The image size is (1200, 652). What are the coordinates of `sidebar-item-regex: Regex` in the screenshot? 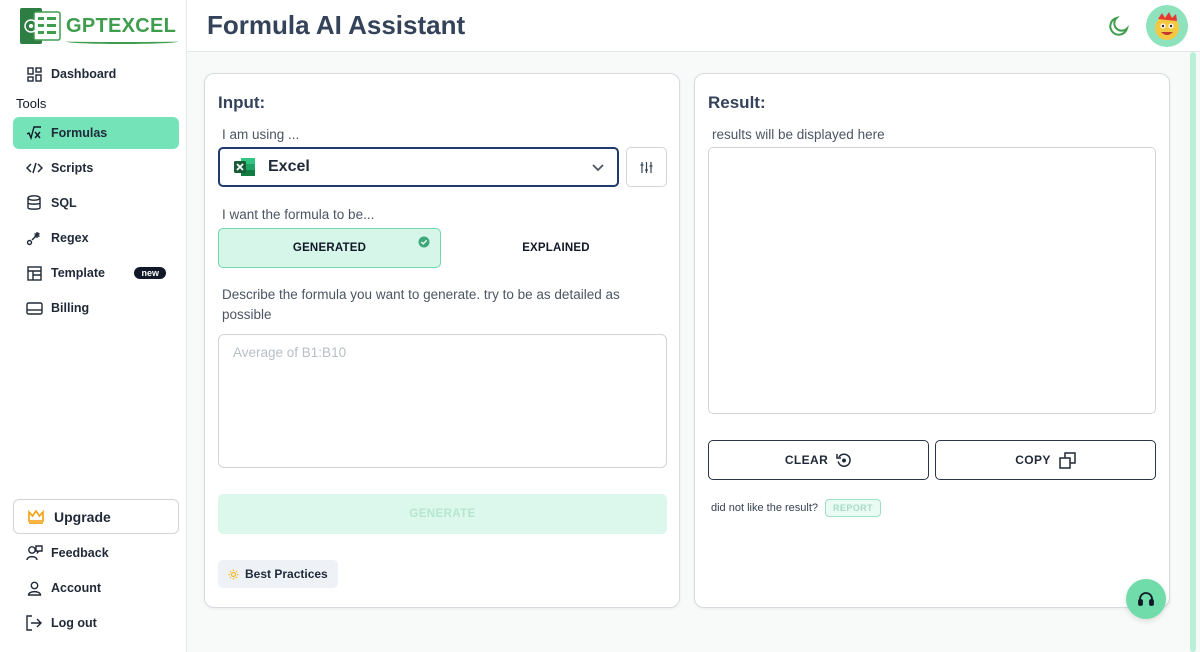 It's located at (96, 238).